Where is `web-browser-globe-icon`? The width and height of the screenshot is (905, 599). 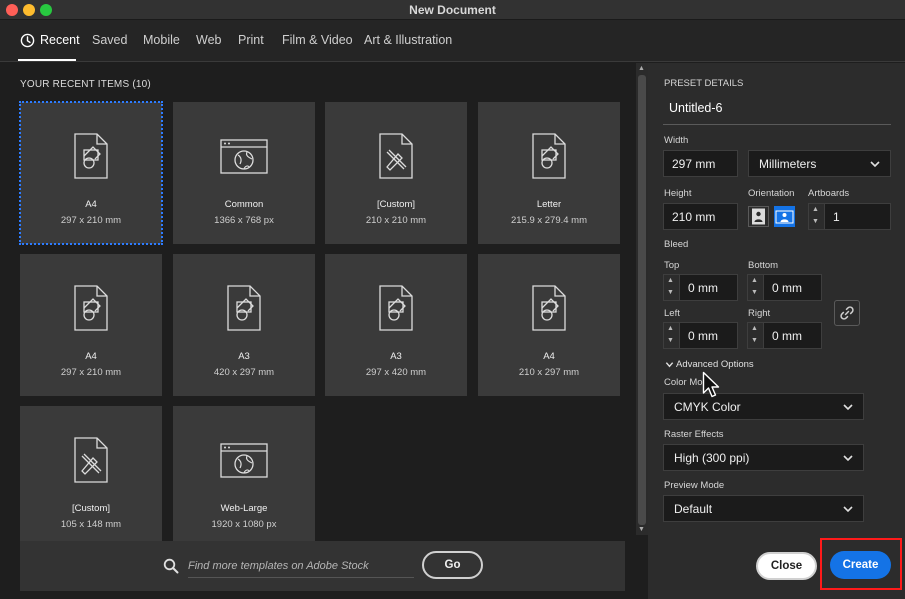
web-browser-globe-icon is located at coordinates (244, 156).